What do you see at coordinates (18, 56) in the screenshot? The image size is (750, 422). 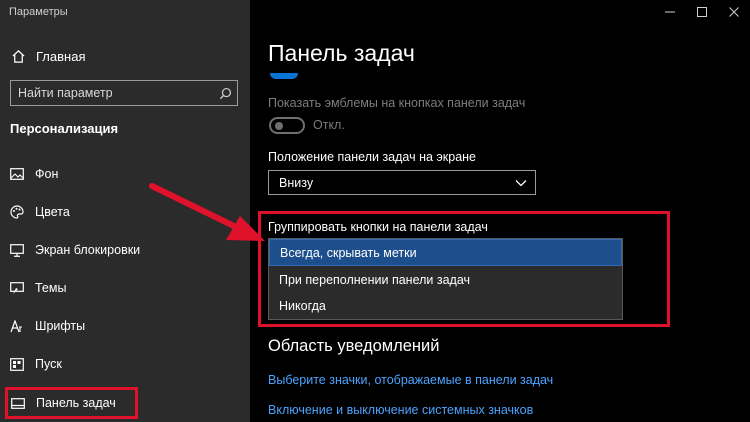 I see `home-icon` at bounding box center [18, 56].